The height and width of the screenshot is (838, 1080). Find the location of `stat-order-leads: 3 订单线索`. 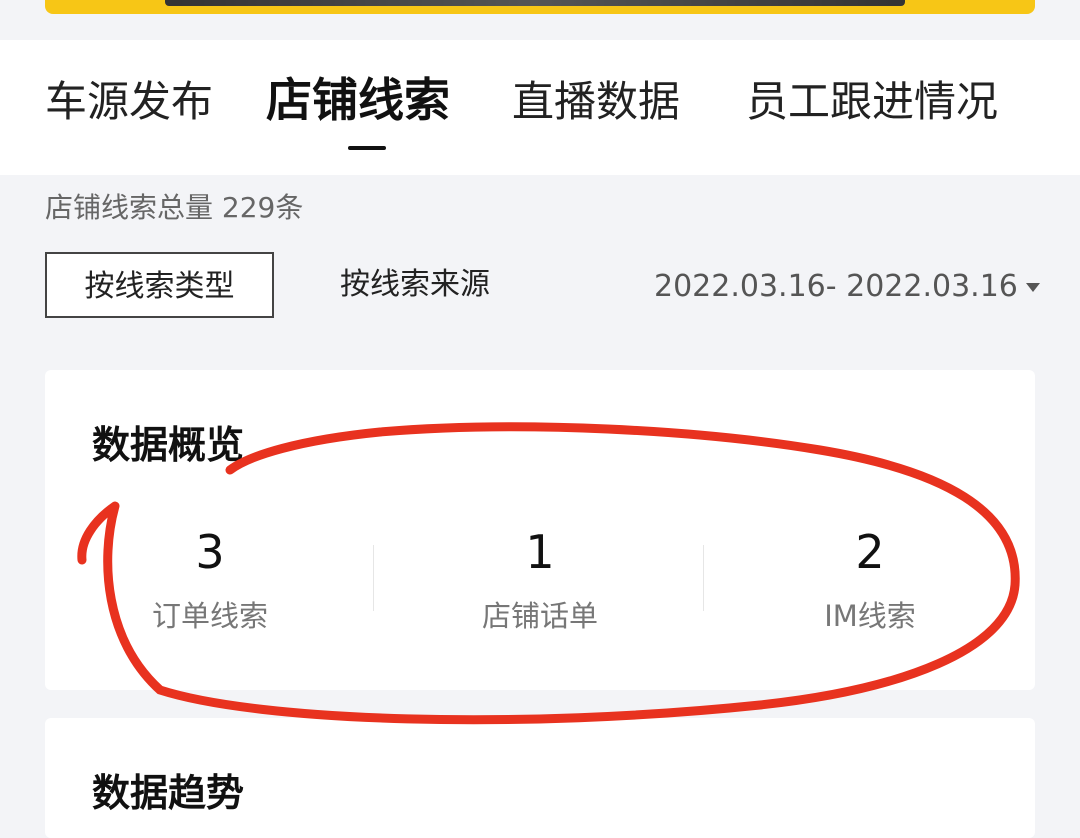

stat-order-leads: 3 订单线索 is located at coordinates (210, 582).